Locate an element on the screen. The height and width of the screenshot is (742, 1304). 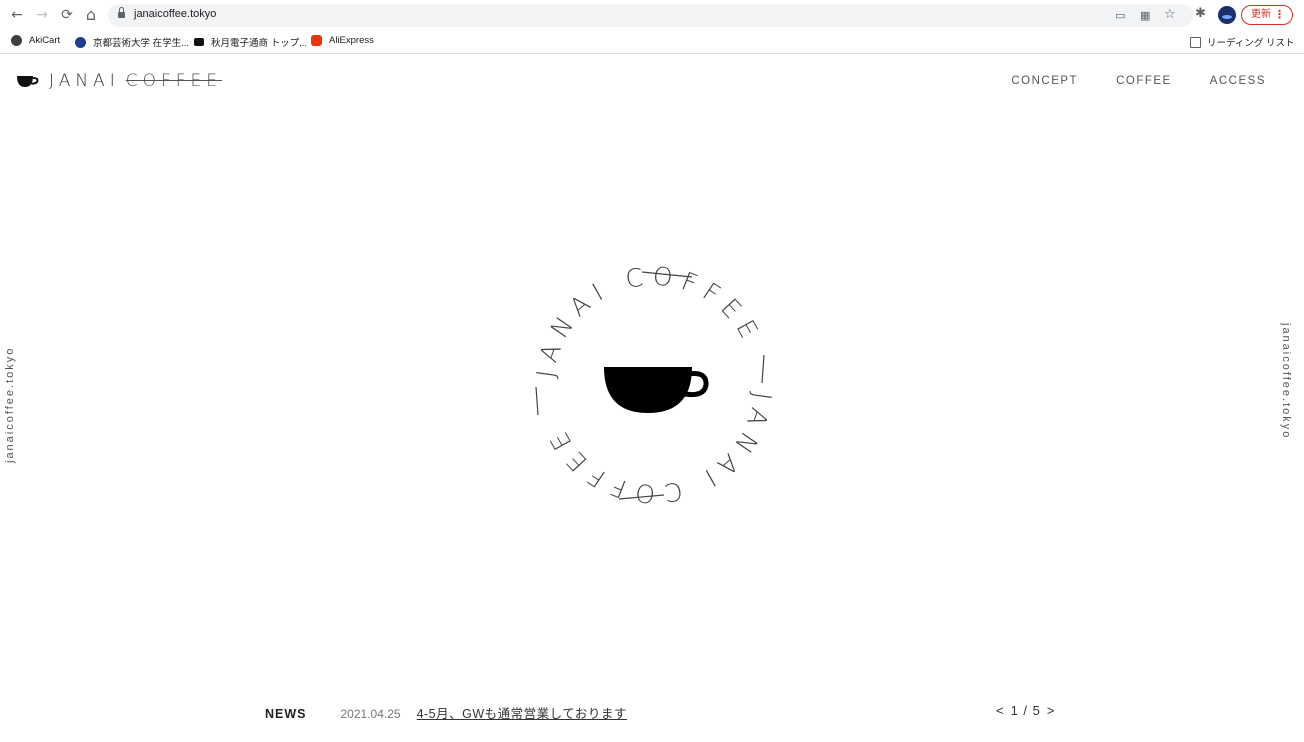
reading-list-button: リーディング リスト is located at coordinates (1242, 42).